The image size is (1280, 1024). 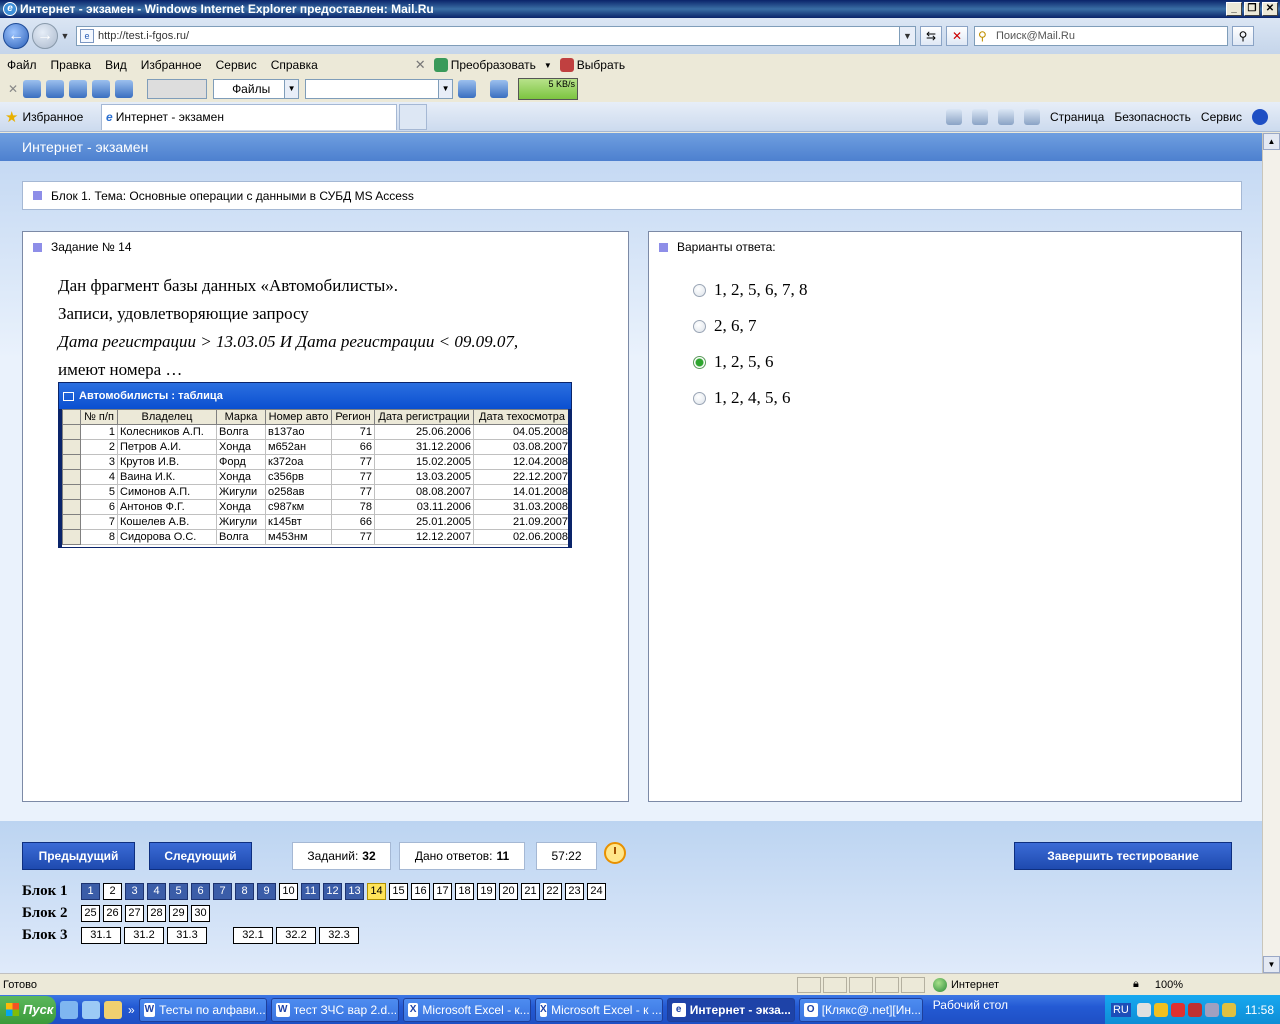 I want to click on question-nav-button: 22, so click(x=552, y=891).